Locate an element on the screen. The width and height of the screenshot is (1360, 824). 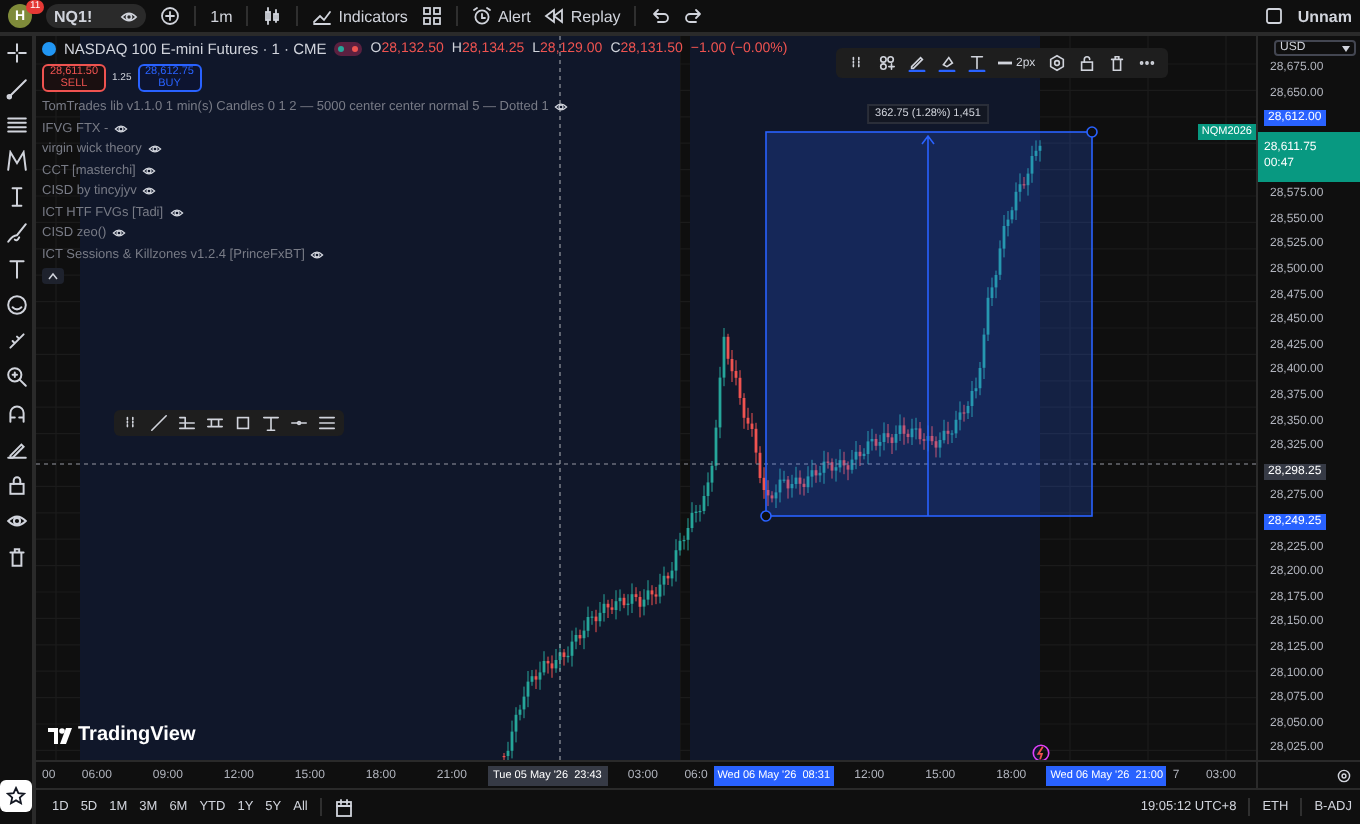
layout-name-button: Unnam is located at coordinates (1324, 16).